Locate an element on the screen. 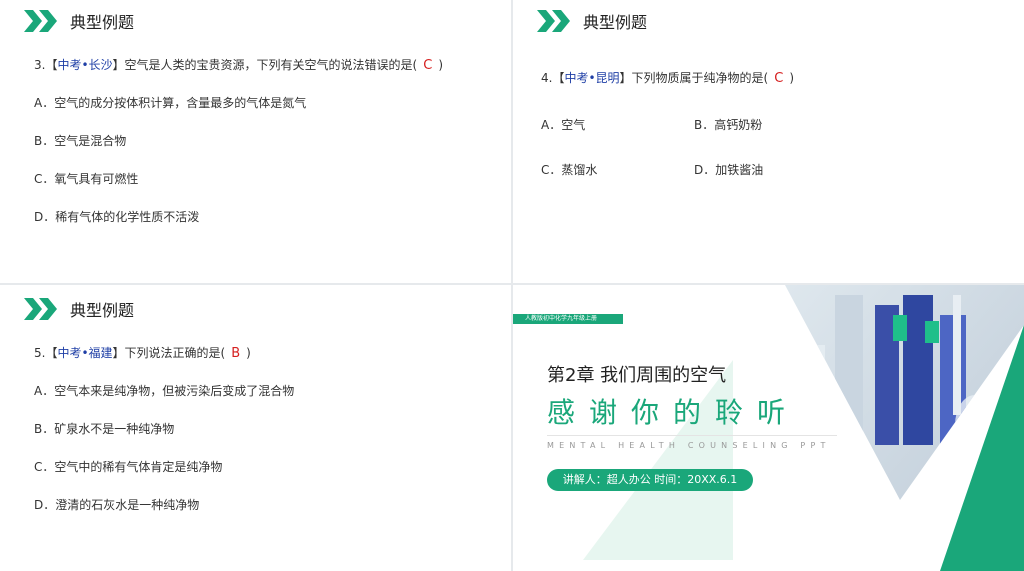 The height and width of the screenshot is (571, 1024). option-a: A．空气的成分按体积计算，含量最多的气体是氮气 is located at coordinates (170, 103).